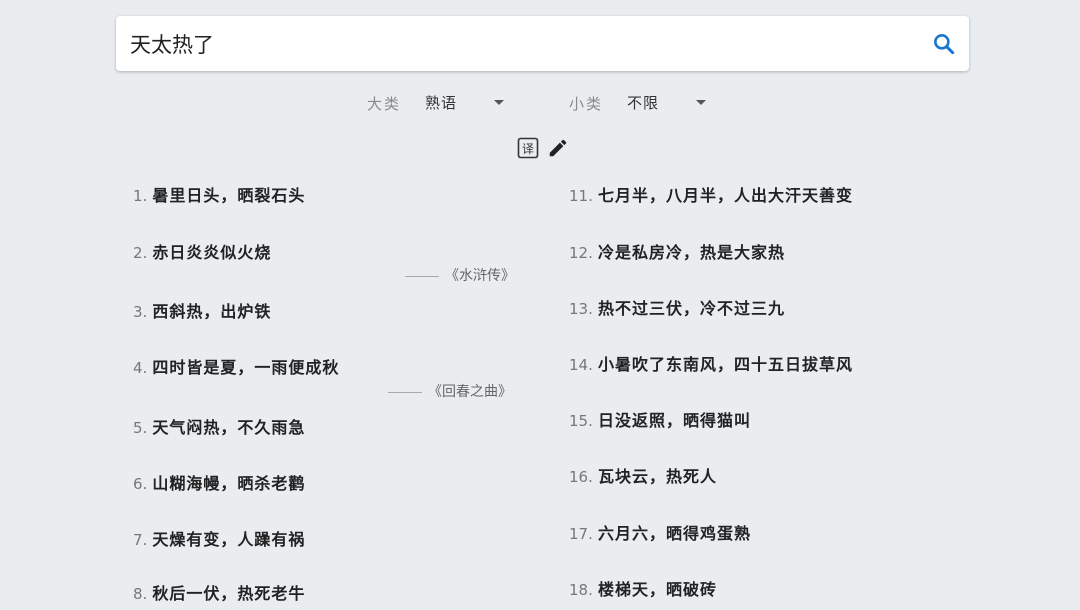 This screenshot has height=610, width=1080. Describe the element at coordinates (460, 275) in the screenshot. I see `source-attribution: 《水浒传》` at that location.